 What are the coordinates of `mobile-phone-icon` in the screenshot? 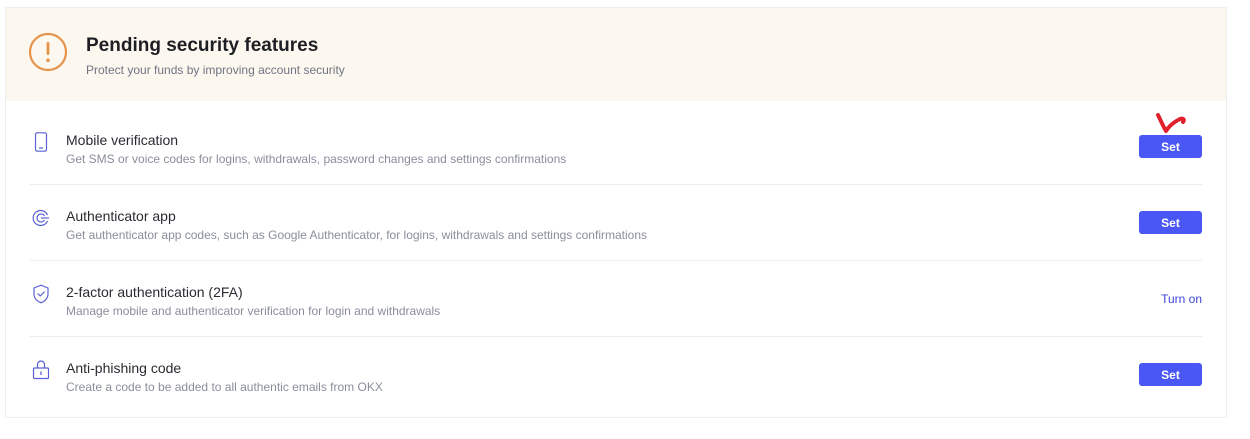 It's located at (41, 142).